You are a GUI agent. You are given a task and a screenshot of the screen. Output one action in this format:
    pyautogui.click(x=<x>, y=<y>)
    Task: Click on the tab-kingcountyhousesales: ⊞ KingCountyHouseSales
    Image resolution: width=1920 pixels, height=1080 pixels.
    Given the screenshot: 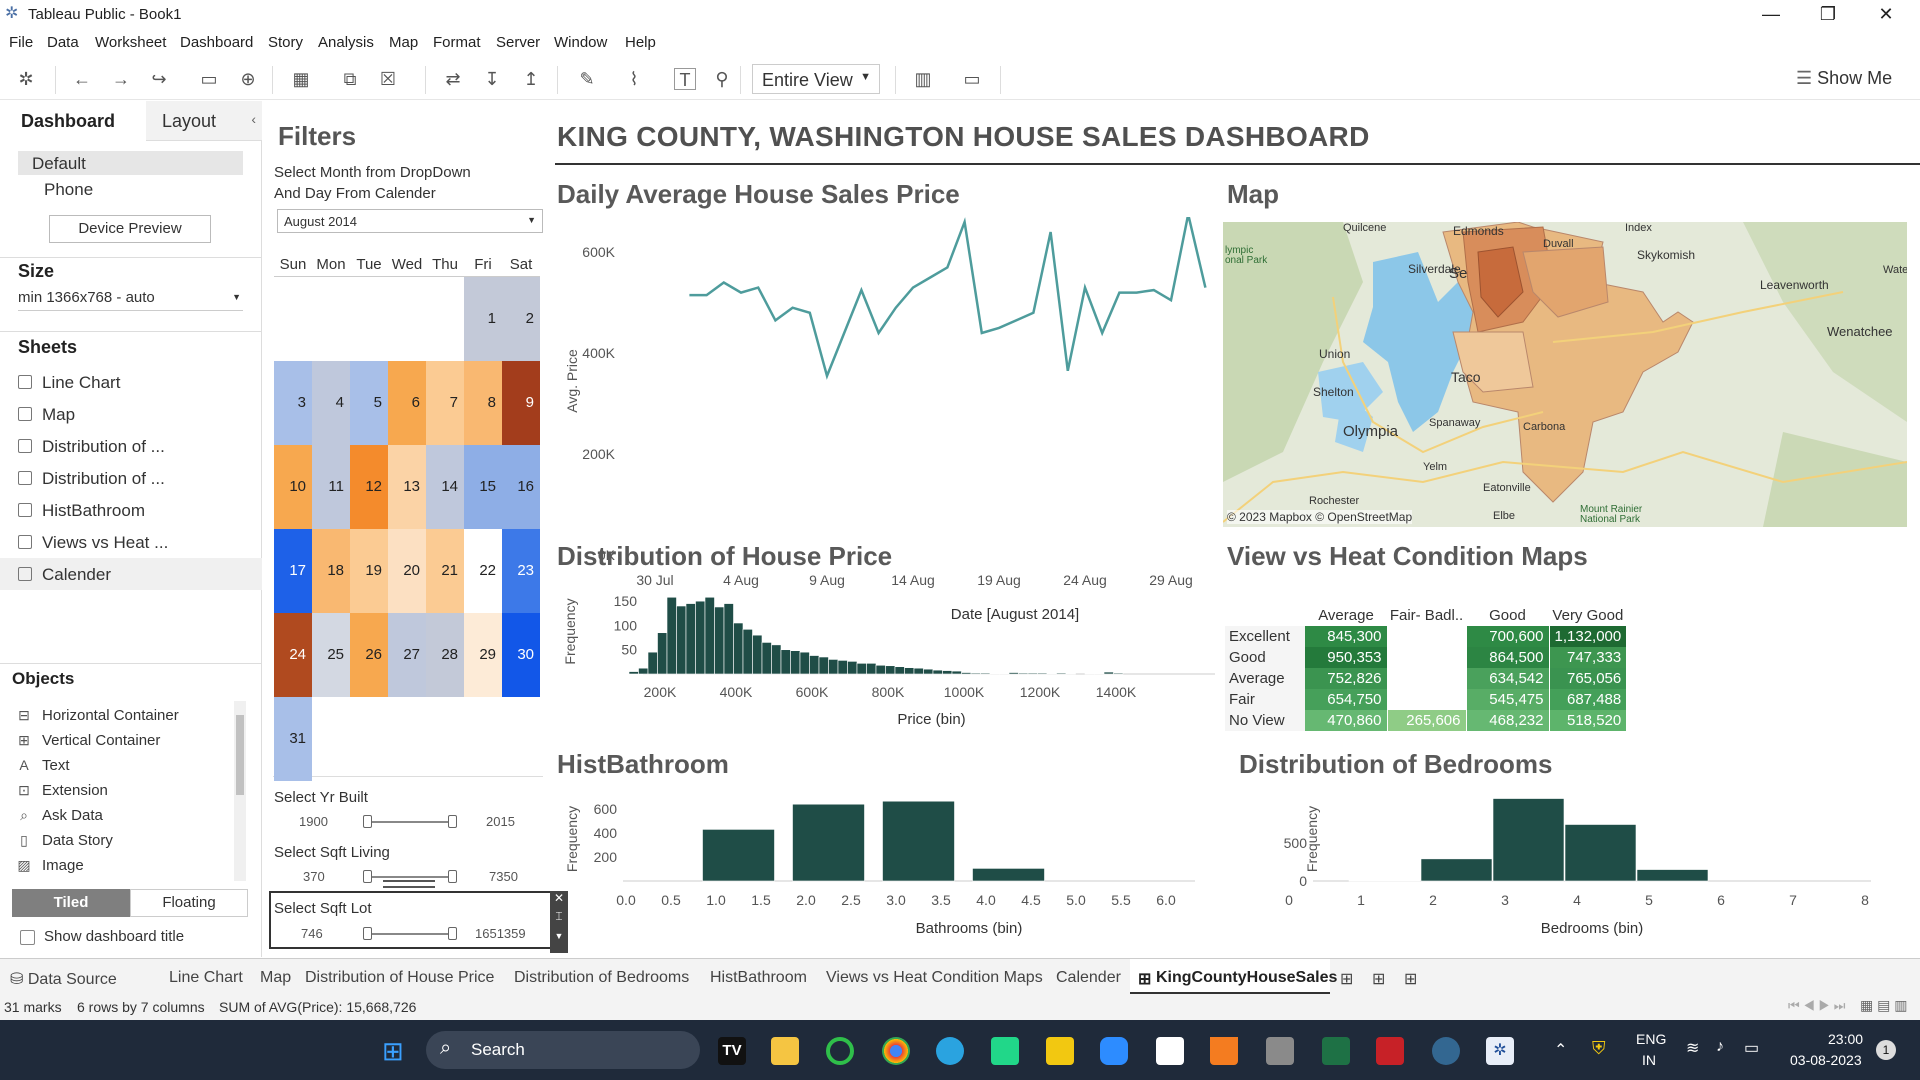 What is the action you would take?
    pyautogui.click(x=1233, y=977)
    